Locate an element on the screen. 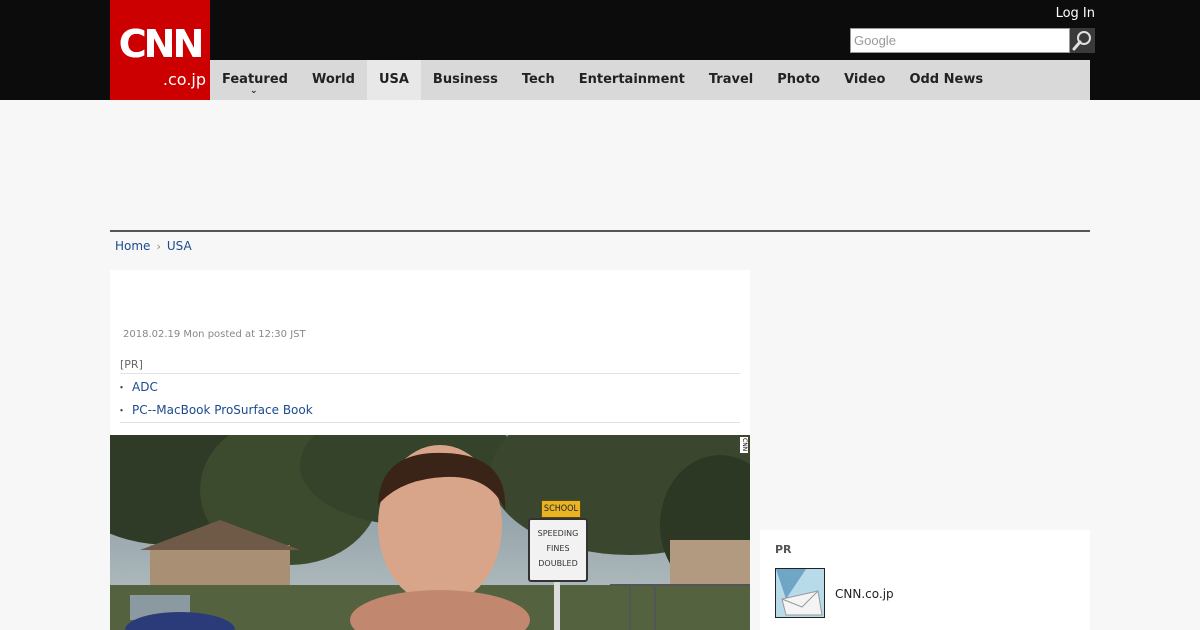  nav-label: Video is located at coordinates (865, 79).